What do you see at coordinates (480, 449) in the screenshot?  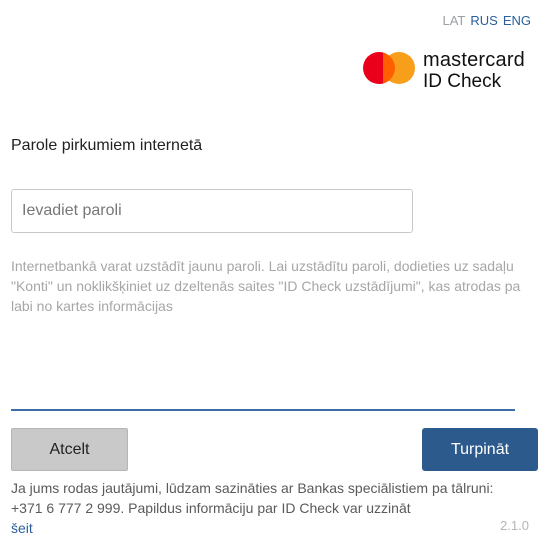 I see `continue-button: Turpināt` at bounding box center [480, 449].